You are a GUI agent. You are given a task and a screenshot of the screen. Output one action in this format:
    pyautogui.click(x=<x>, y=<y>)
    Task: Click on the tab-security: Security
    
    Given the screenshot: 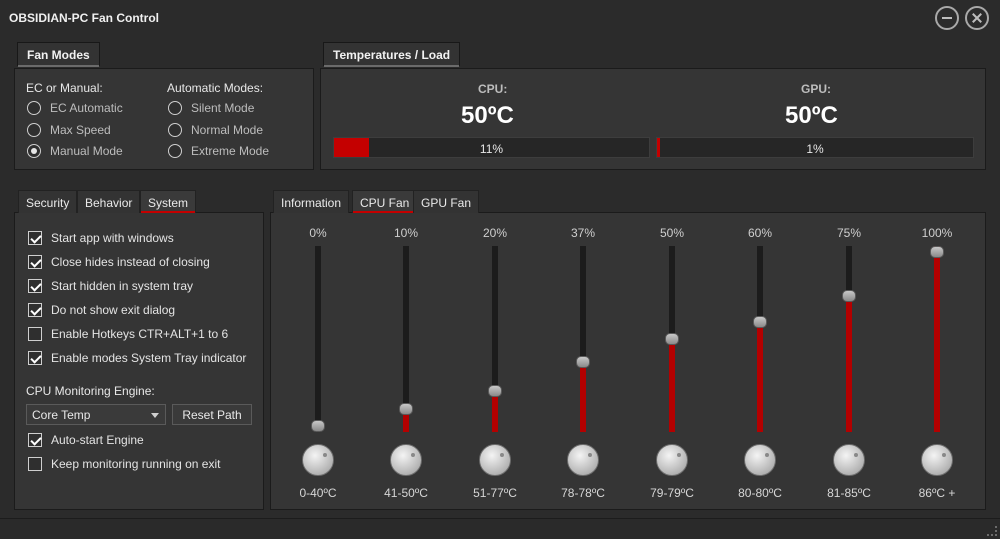 What is the action you would take?
    pyautogui.click(x=48, y=201)
    